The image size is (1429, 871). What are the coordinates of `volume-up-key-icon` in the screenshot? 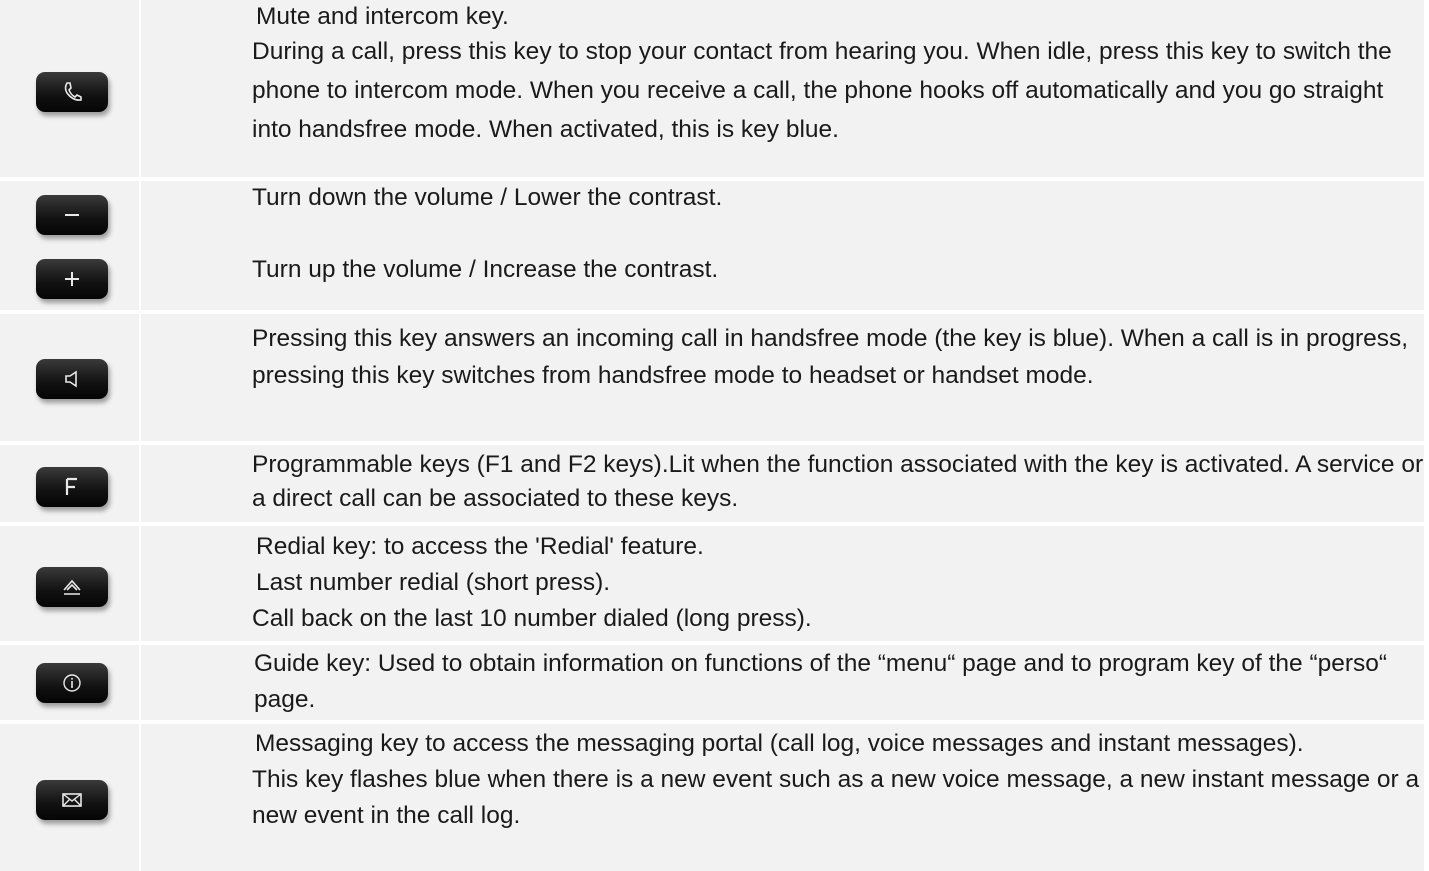 It's located at (72, 279).